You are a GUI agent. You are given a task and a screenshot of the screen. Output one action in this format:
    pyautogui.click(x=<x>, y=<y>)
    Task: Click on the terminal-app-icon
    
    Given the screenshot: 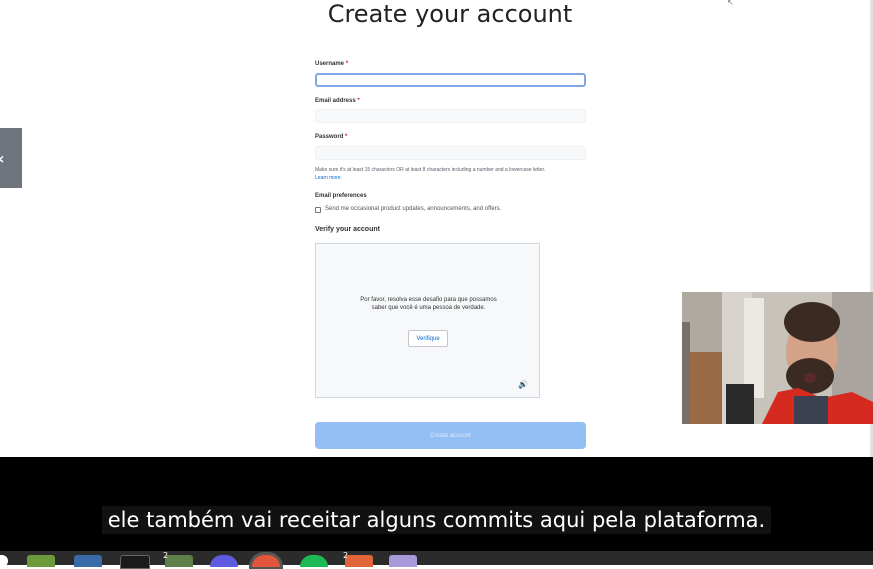 What is the action you would take?
    pyautogui.click(x=41, y=561)
    